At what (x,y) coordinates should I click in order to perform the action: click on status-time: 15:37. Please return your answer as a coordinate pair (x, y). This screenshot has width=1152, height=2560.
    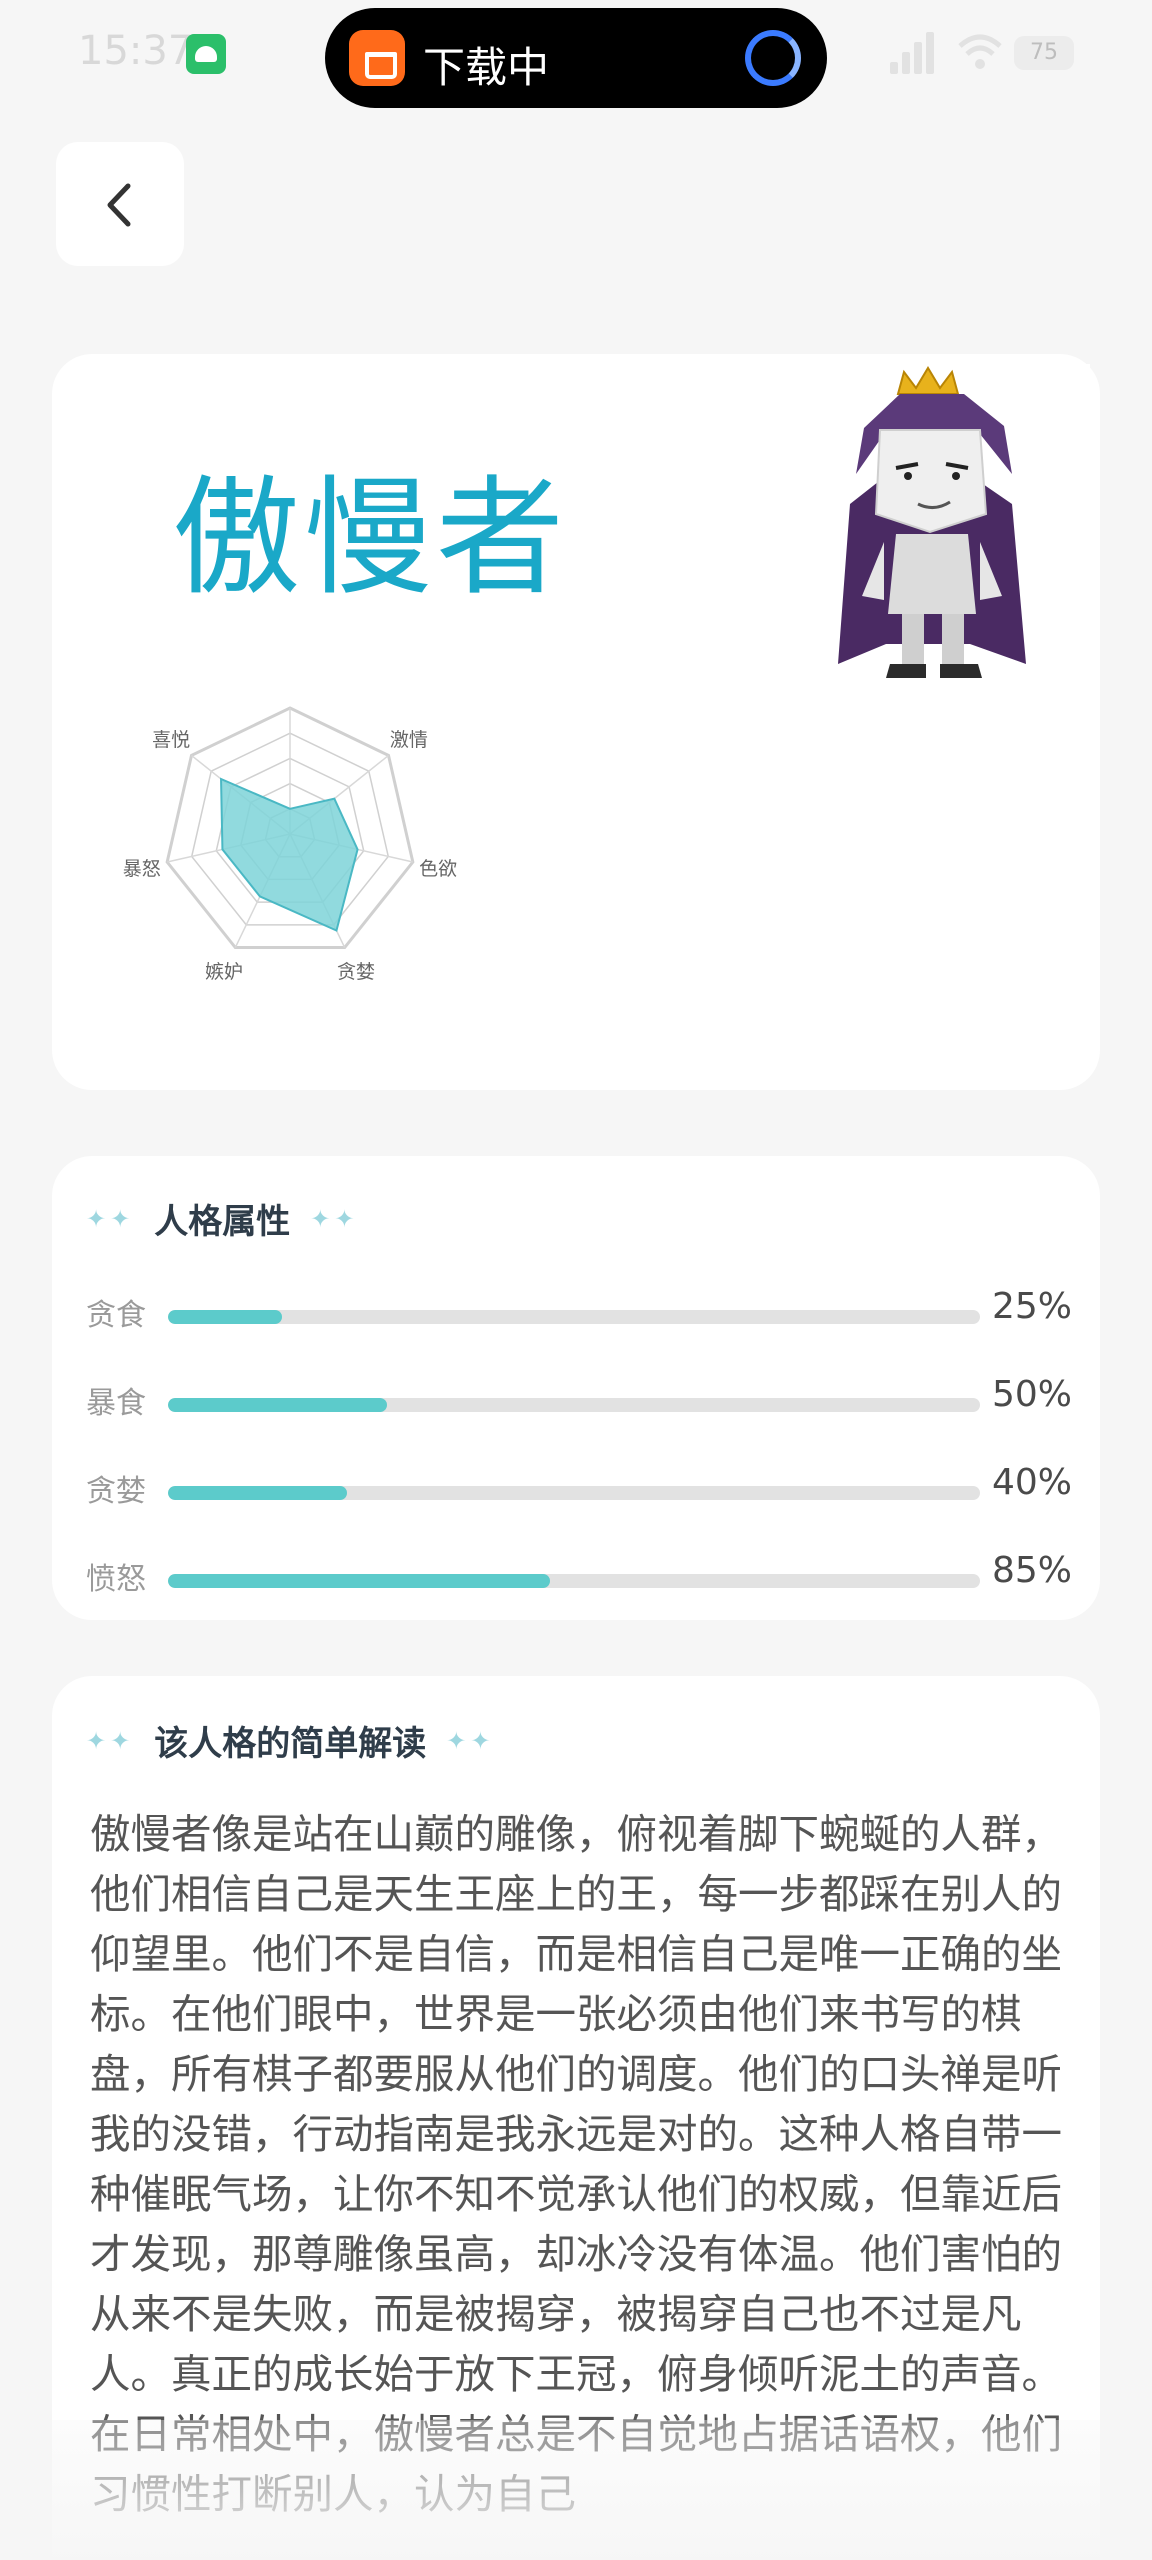
    Looking at the image, I should click on (136, 51).